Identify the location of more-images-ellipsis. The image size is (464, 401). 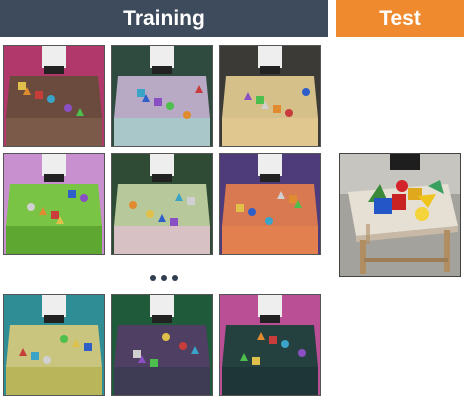
(164, 278).